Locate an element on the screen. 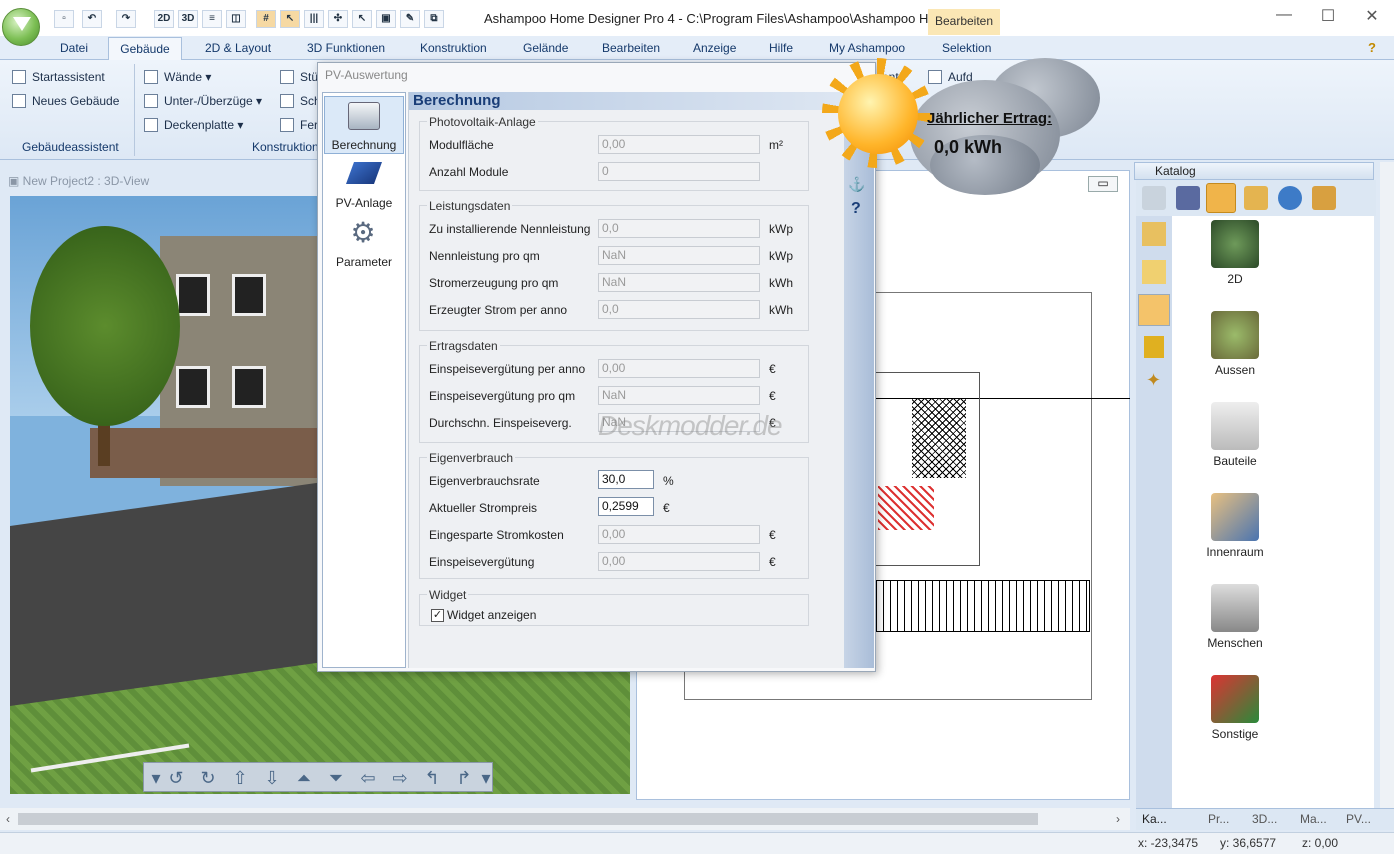  deckenplatte-button: Deckenplatte ▾ is located at coordinates (193, 125).